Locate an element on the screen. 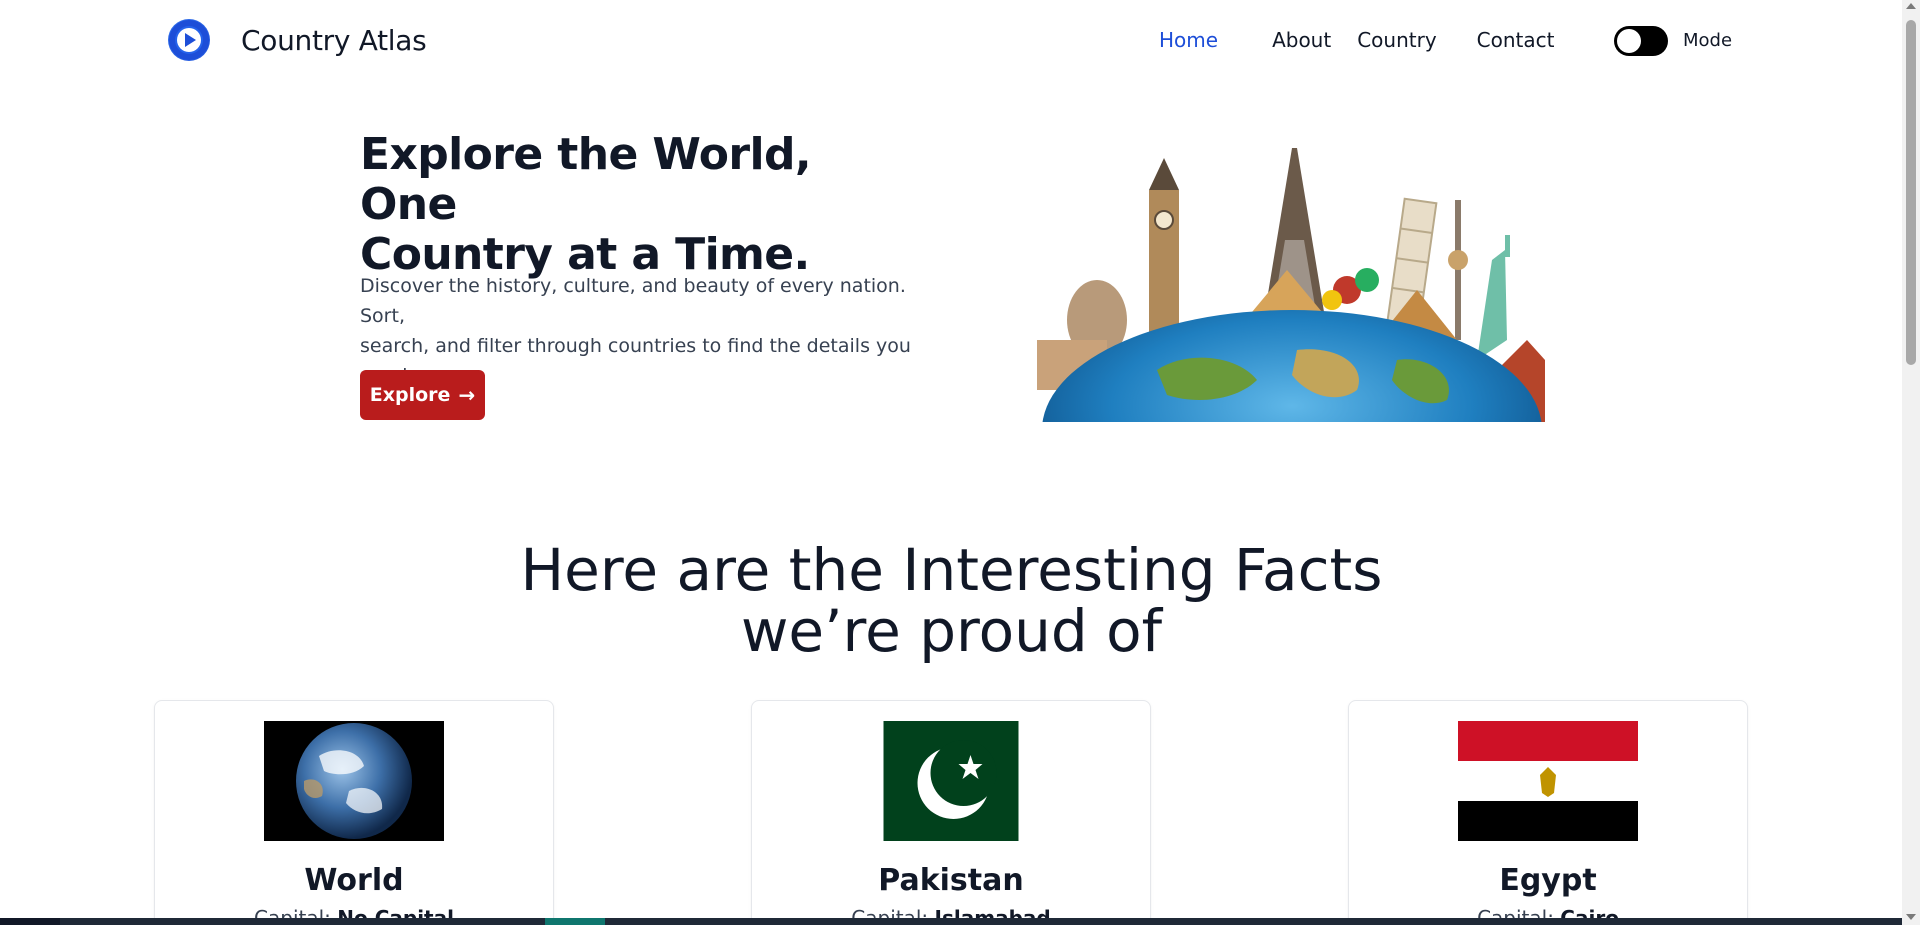 This screenshot has height=925, width=1920. facts-heading-line1: Here are the Interesting Facts is located at coordinates (951, 570).